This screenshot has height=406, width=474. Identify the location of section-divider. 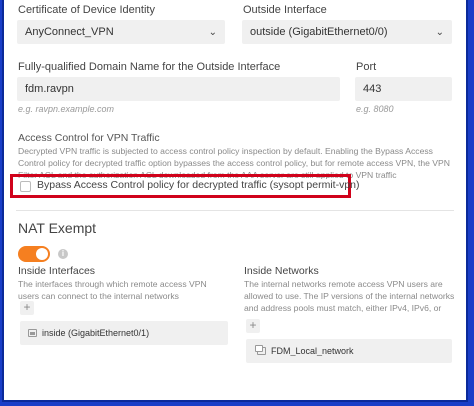
(235, 210).